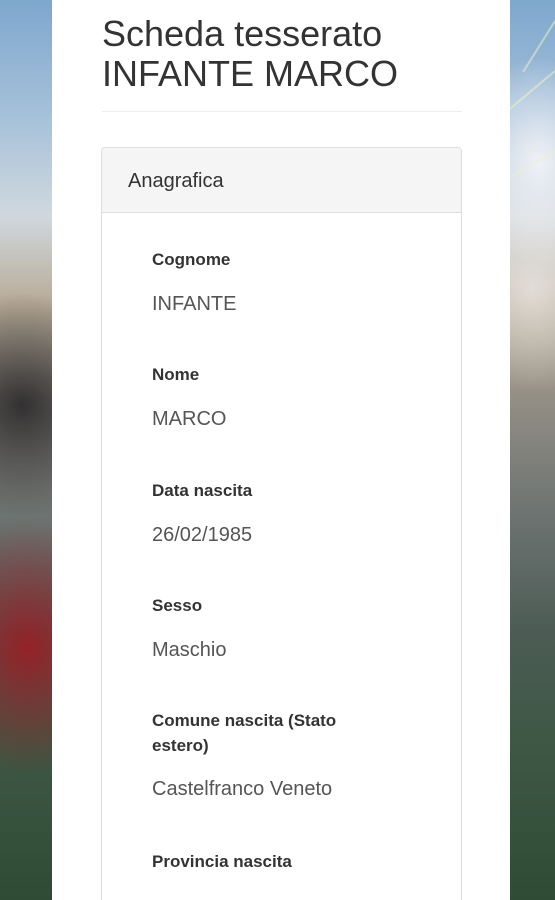  What do you see at coordinates (189, 419) in the screenshot?
I see `field-value: MARCO` at bounding box center [189, 419].